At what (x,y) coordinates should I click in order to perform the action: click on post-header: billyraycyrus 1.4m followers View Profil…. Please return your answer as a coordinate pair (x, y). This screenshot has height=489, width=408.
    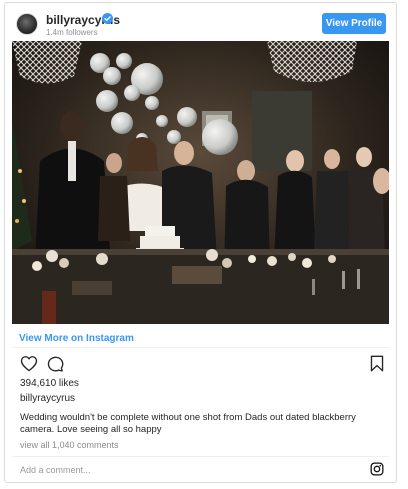
    Looking at the image, I should click on (200, 23).